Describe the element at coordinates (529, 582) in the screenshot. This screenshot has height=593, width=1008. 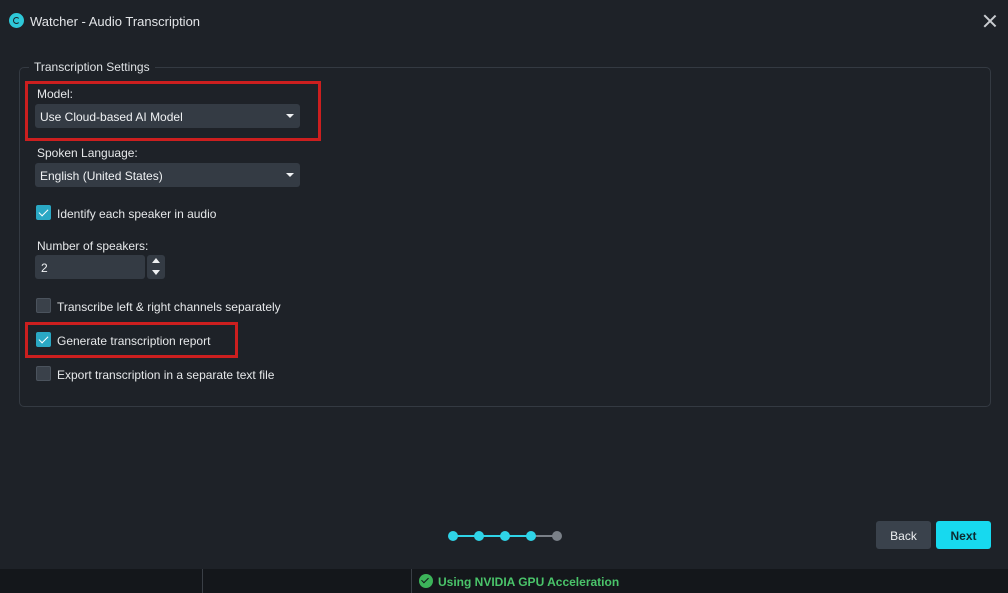
I see `gpu-status-text: Using NVIDIA GPU Acceleration` at that location.